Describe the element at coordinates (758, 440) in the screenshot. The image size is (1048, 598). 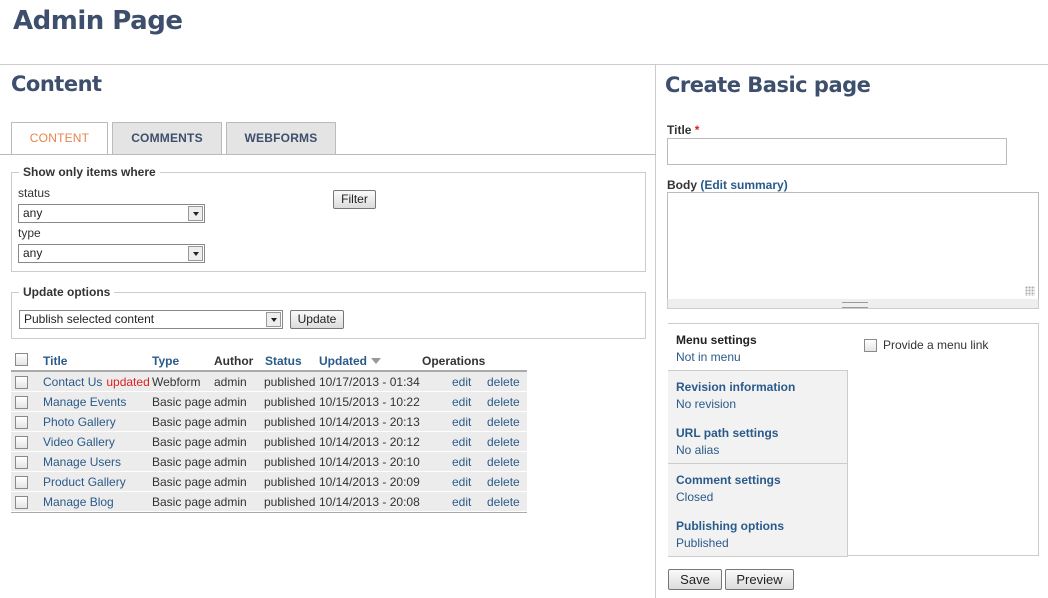
I see `vertical-tab-url-path-settings: URL path settings No alias` at that location.